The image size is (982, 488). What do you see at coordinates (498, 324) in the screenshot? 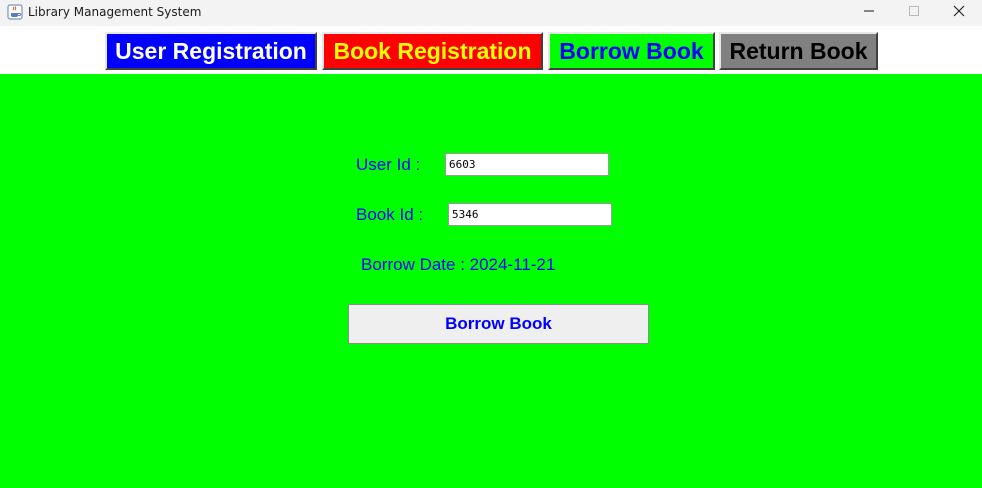
I see `borrow-book-submit-button: Borrow Book` at bounding box center [498, 324].